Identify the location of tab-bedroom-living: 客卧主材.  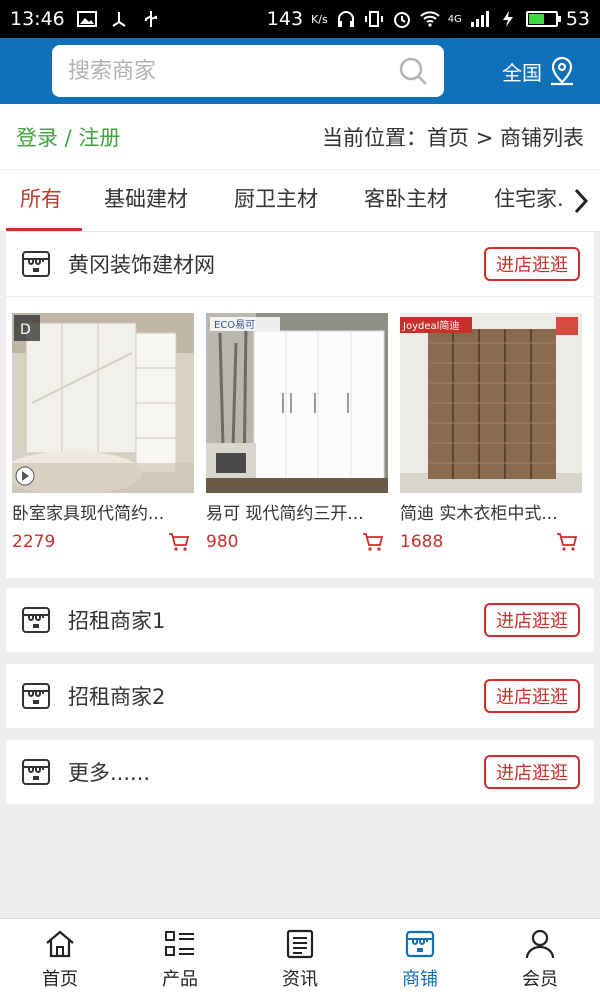
(406, 200).